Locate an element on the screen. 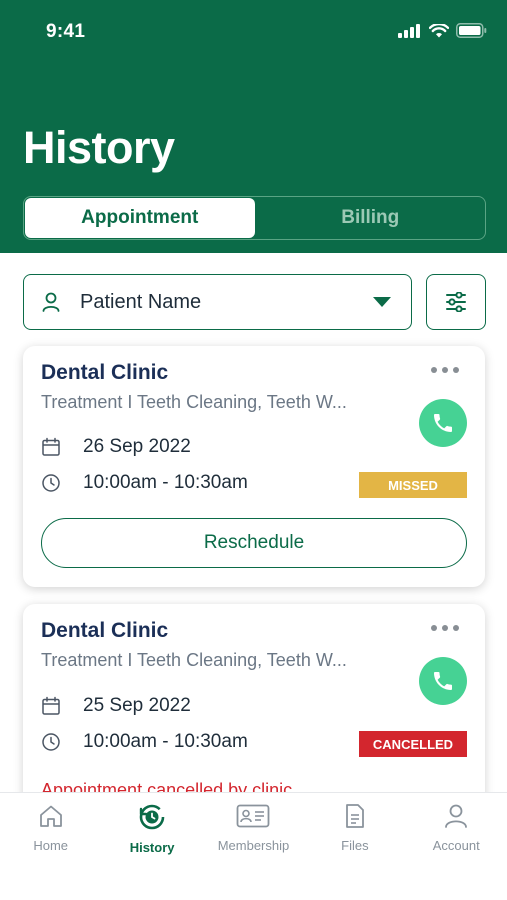 The image size is (507, 900). nav-history: History is located at coordinates (151, 846).